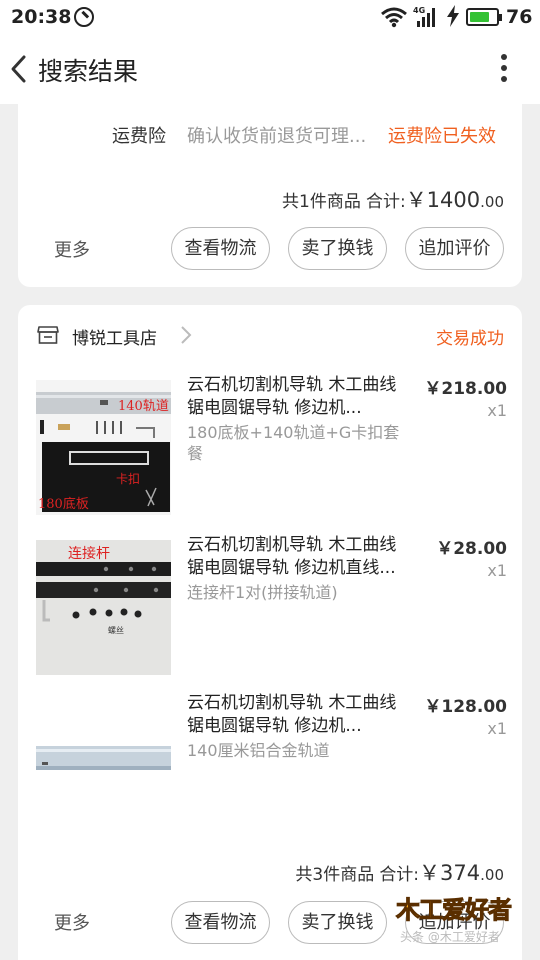 This screenshot has height=960, width=540. I want to click on chevron-right-icon, so click(186, 335).